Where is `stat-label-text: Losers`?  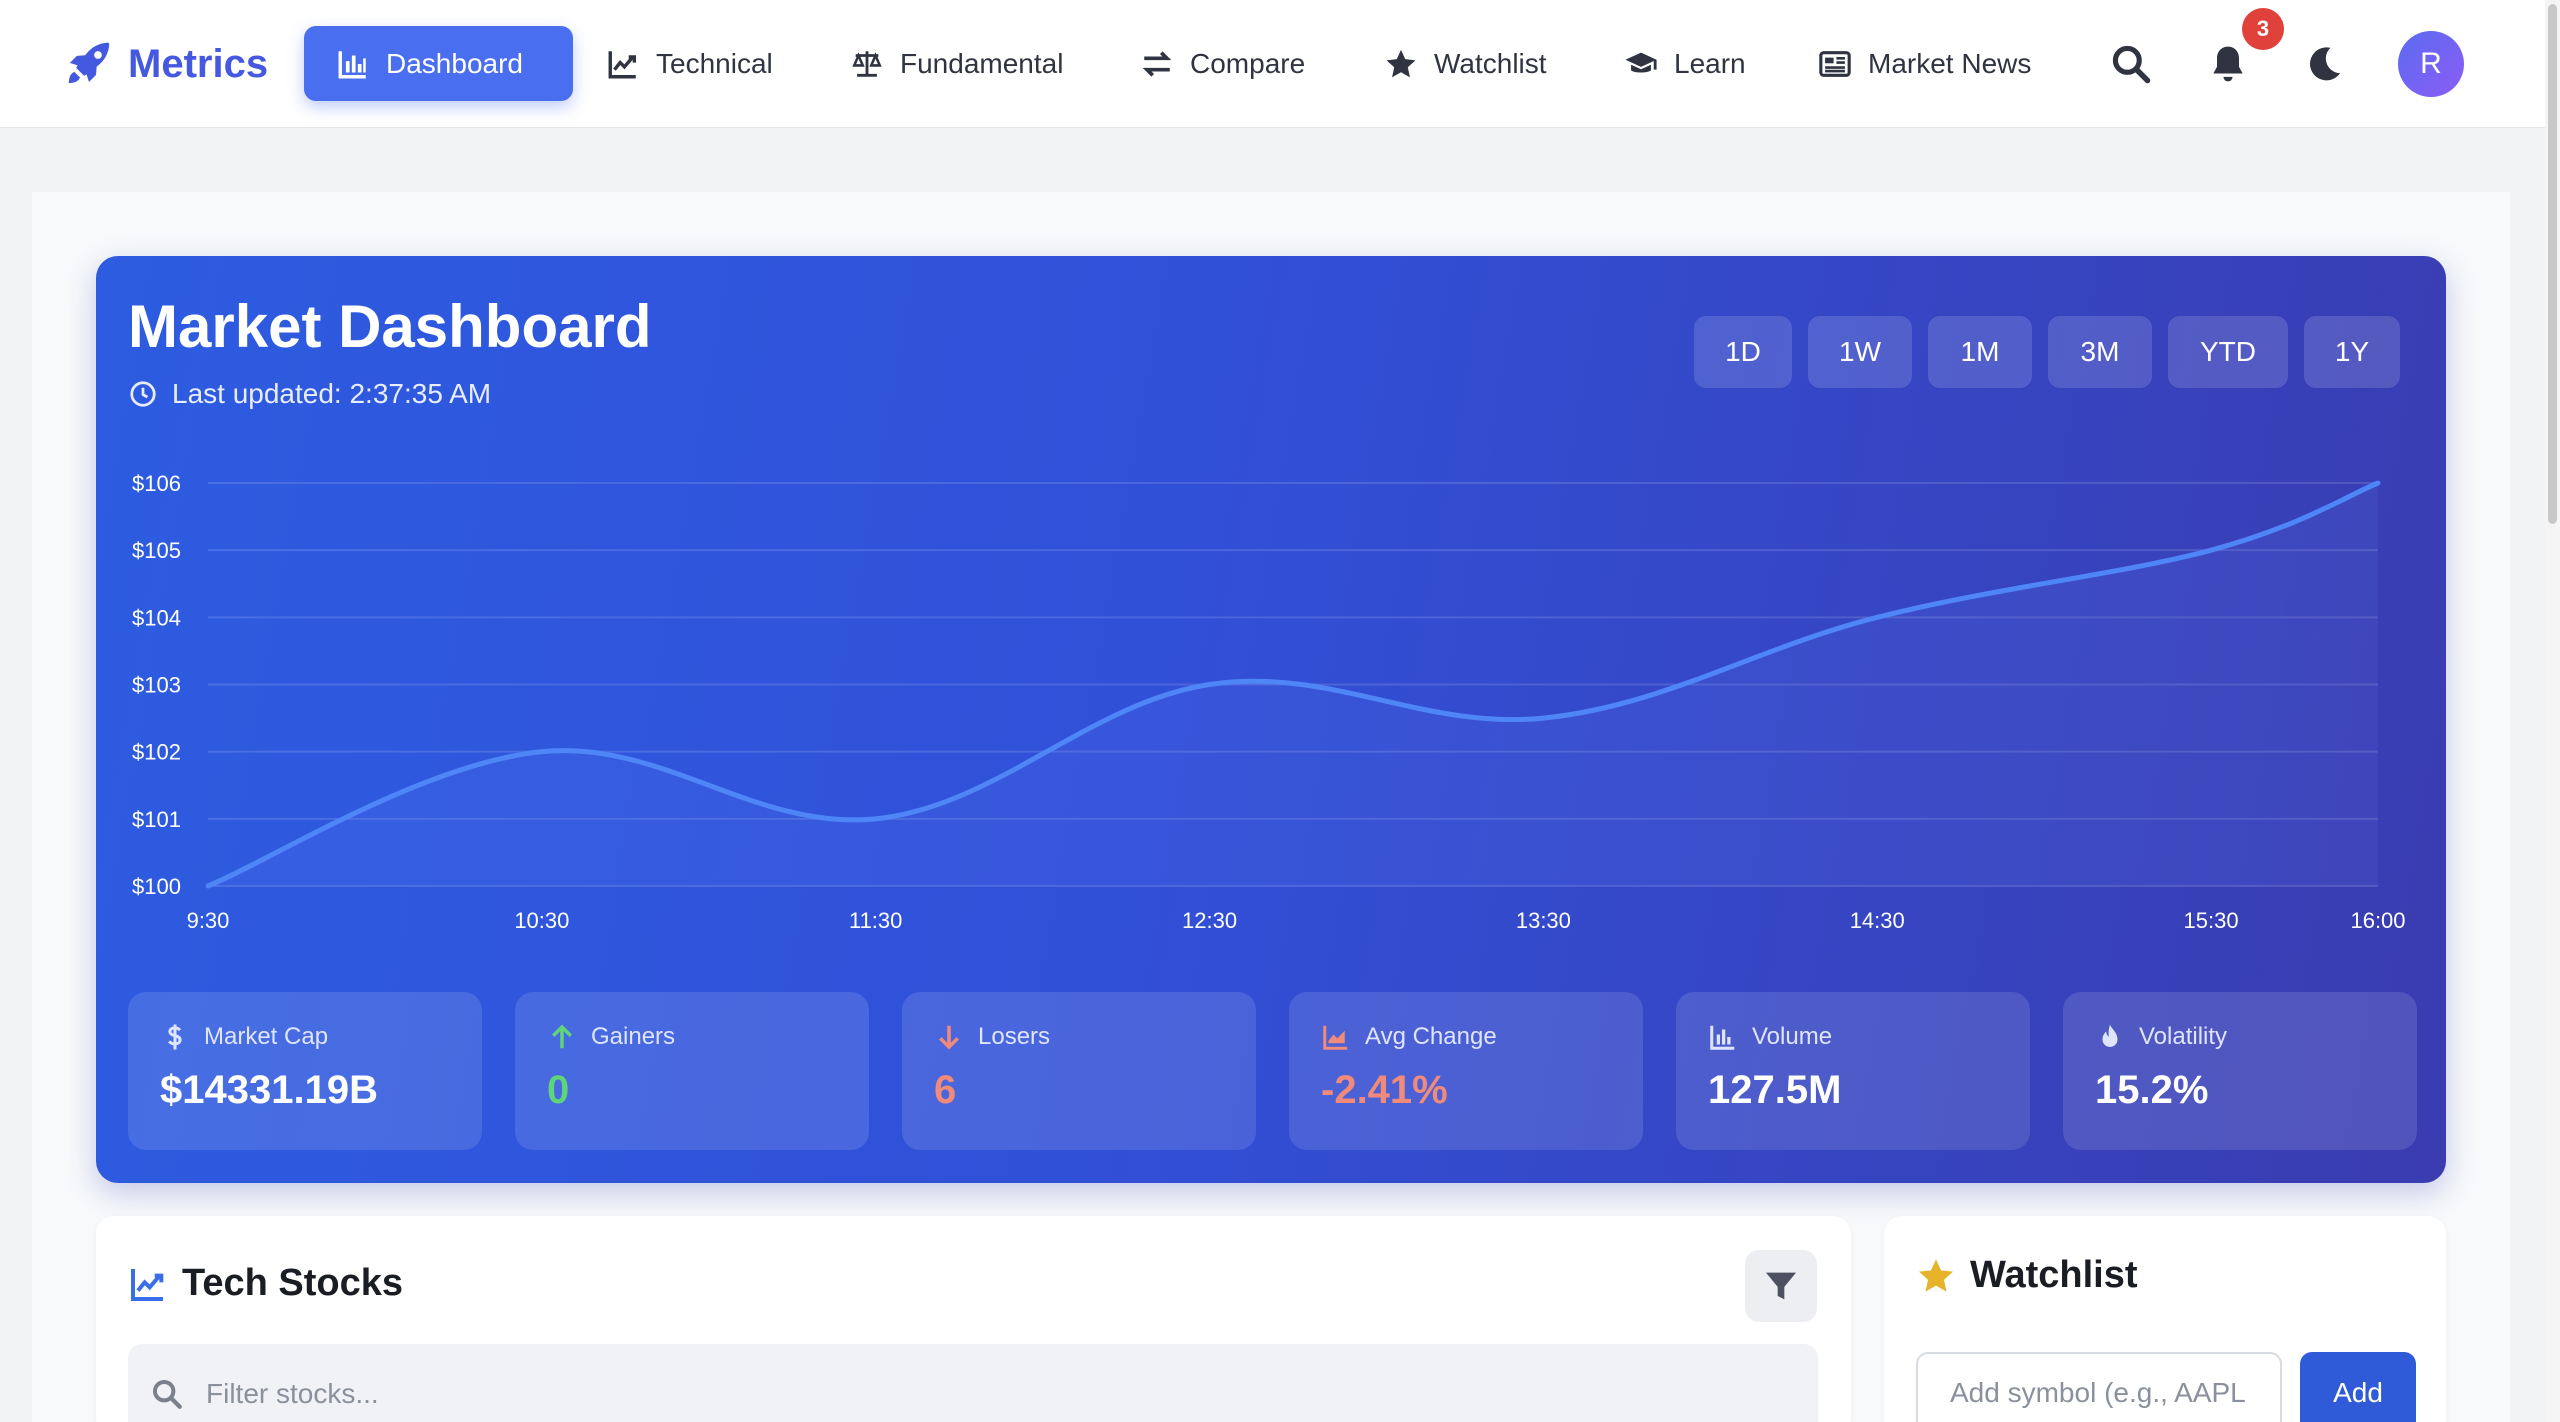
stat-label-text: Losers is located at coordinates (1014, 1036).